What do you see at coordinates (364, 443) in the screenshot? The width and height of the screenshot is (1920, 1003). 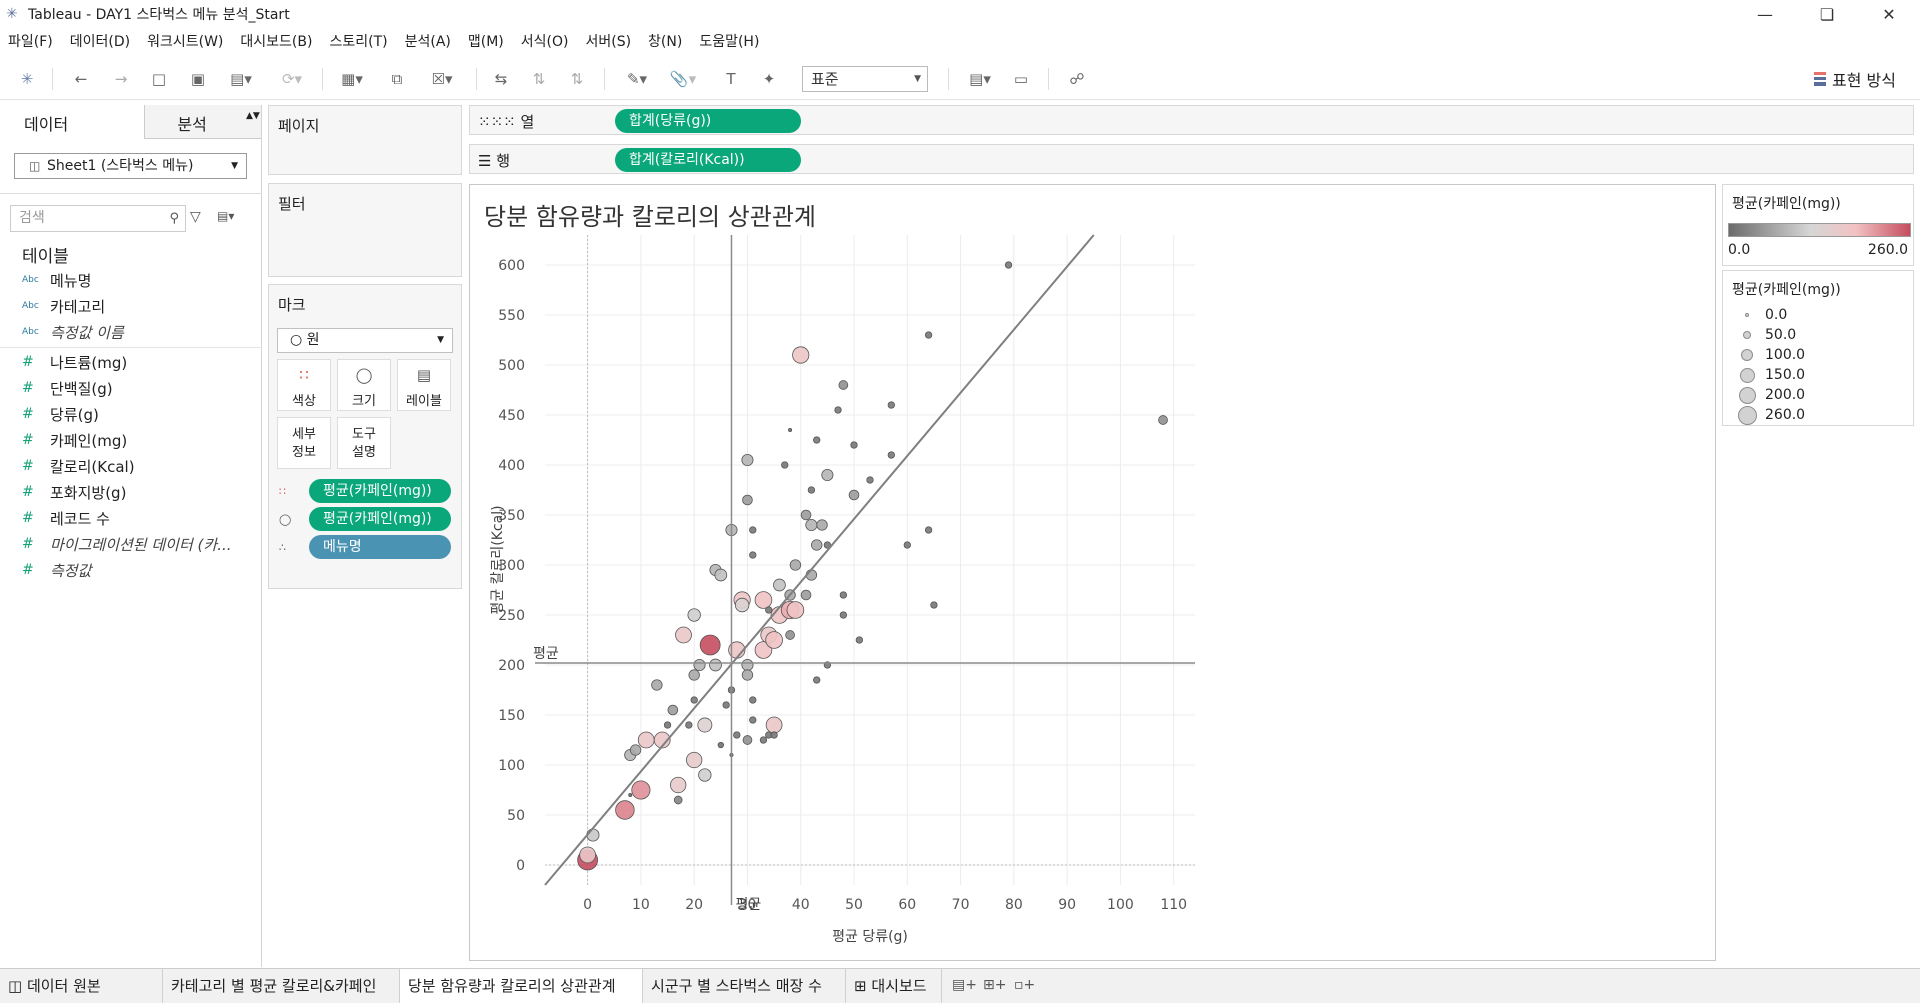 I see `tooltip-button: 도구 설명` at bounding box center [364, 443].